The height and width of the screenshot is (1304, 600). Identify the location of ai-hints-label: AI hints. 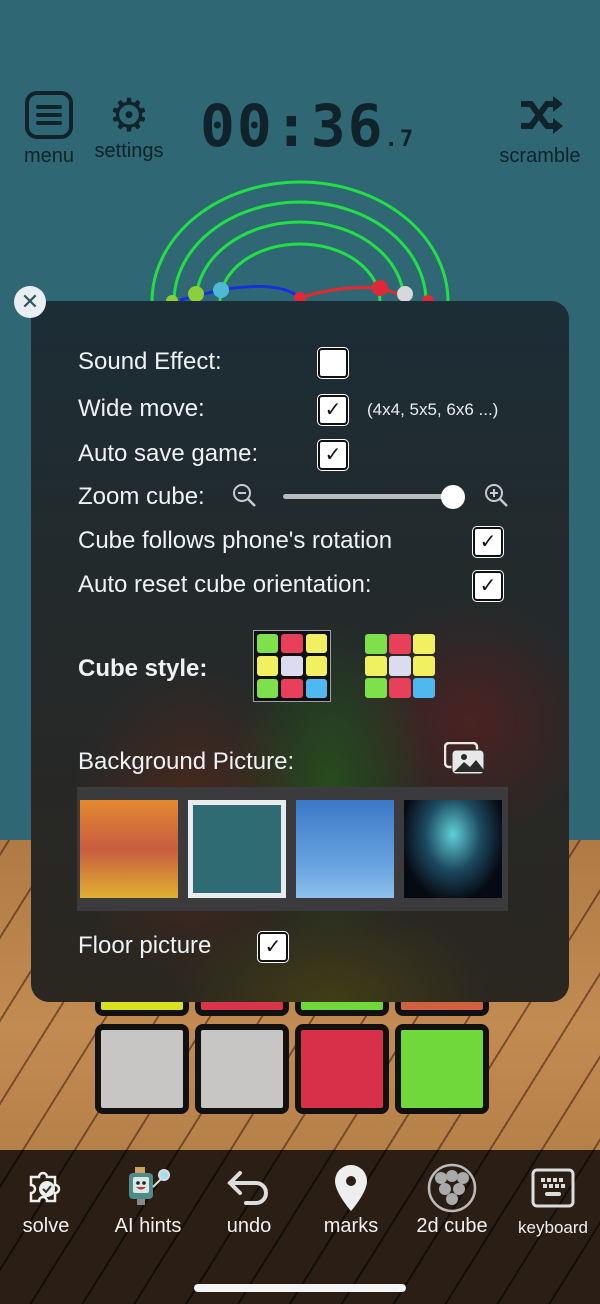
(148, 1226).